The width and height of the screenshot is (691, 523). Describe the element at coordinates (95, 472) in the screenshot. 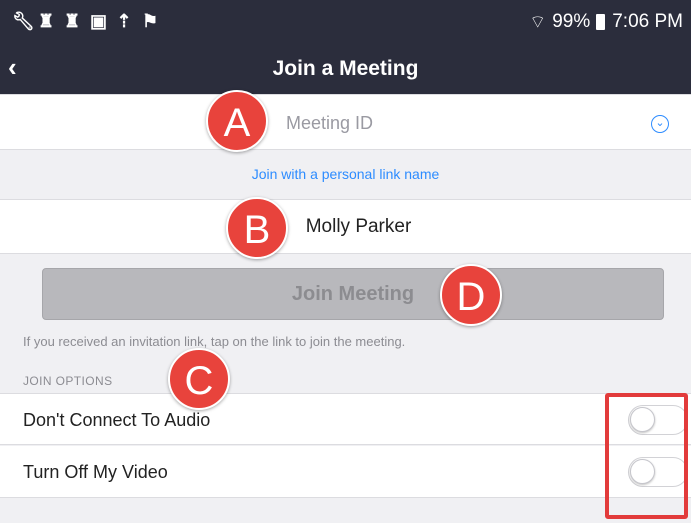

I see `option-label: Turn Off My Video` at that location.